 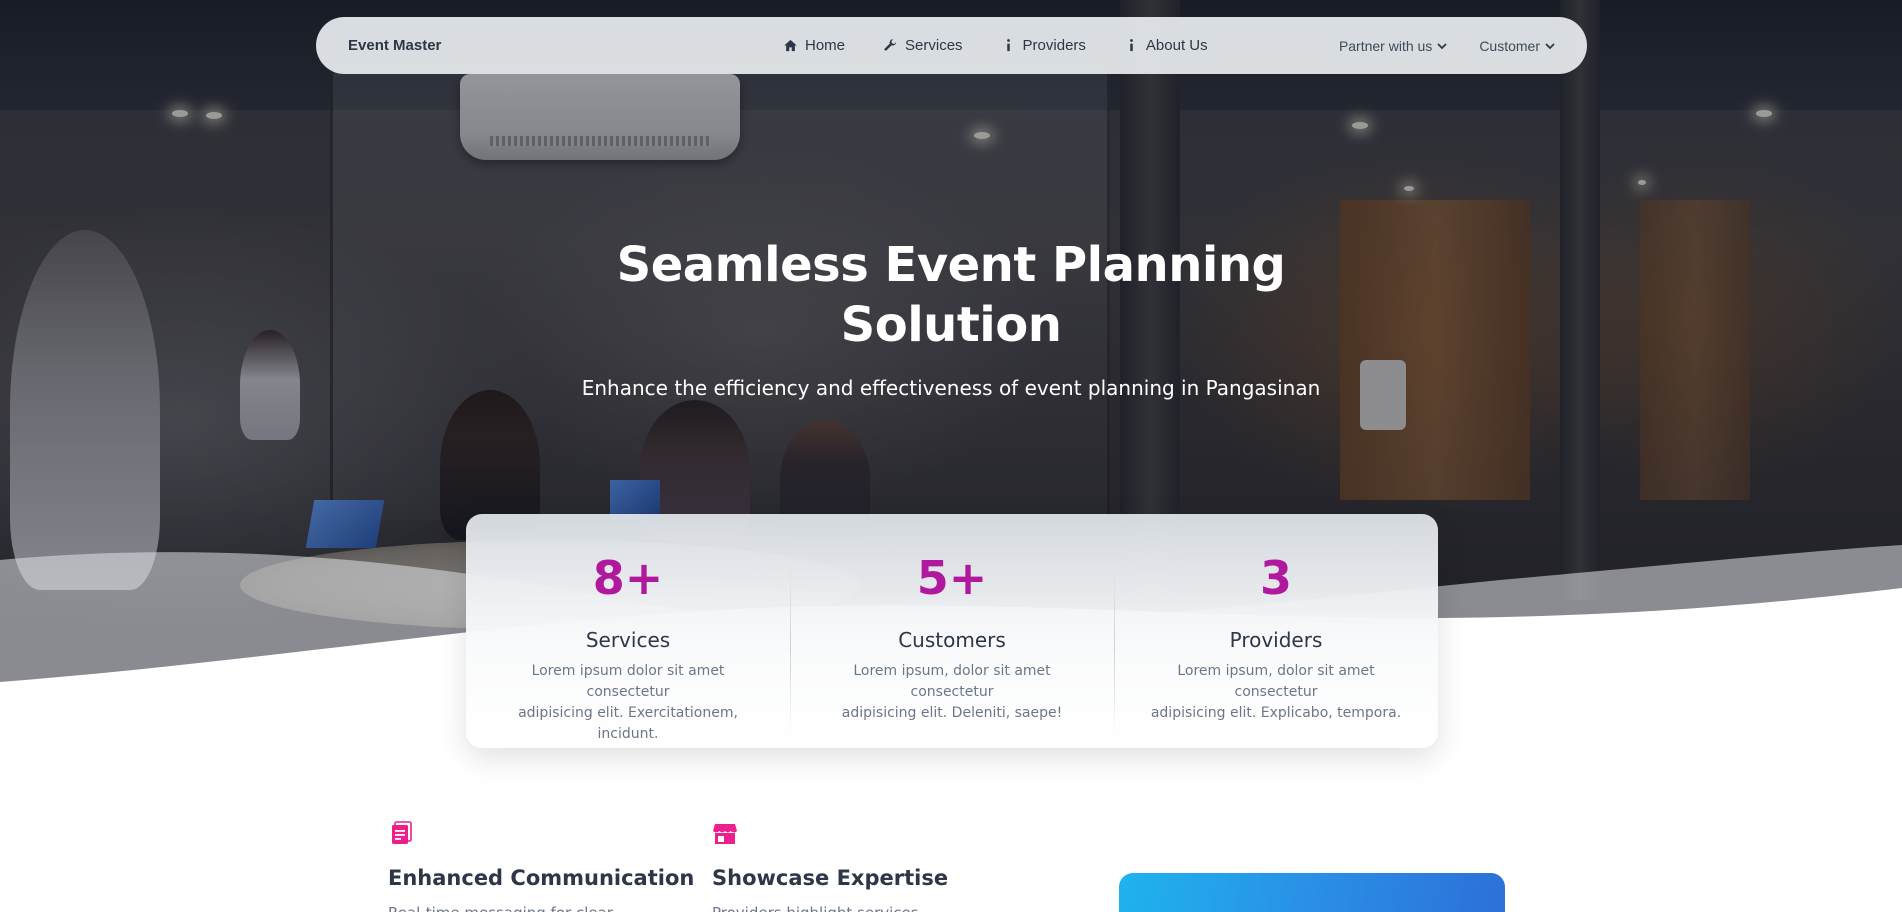 What do you see at coordinates (628, 578) in the screenshot?
I see `stat-value: 8+` at bounding box center [628, 578].